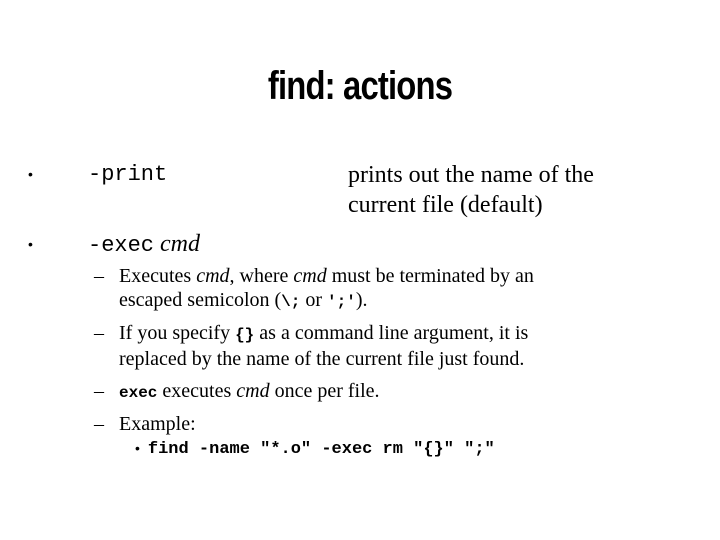  I want to click on print-description-line: current file (default), so click(445, 205).